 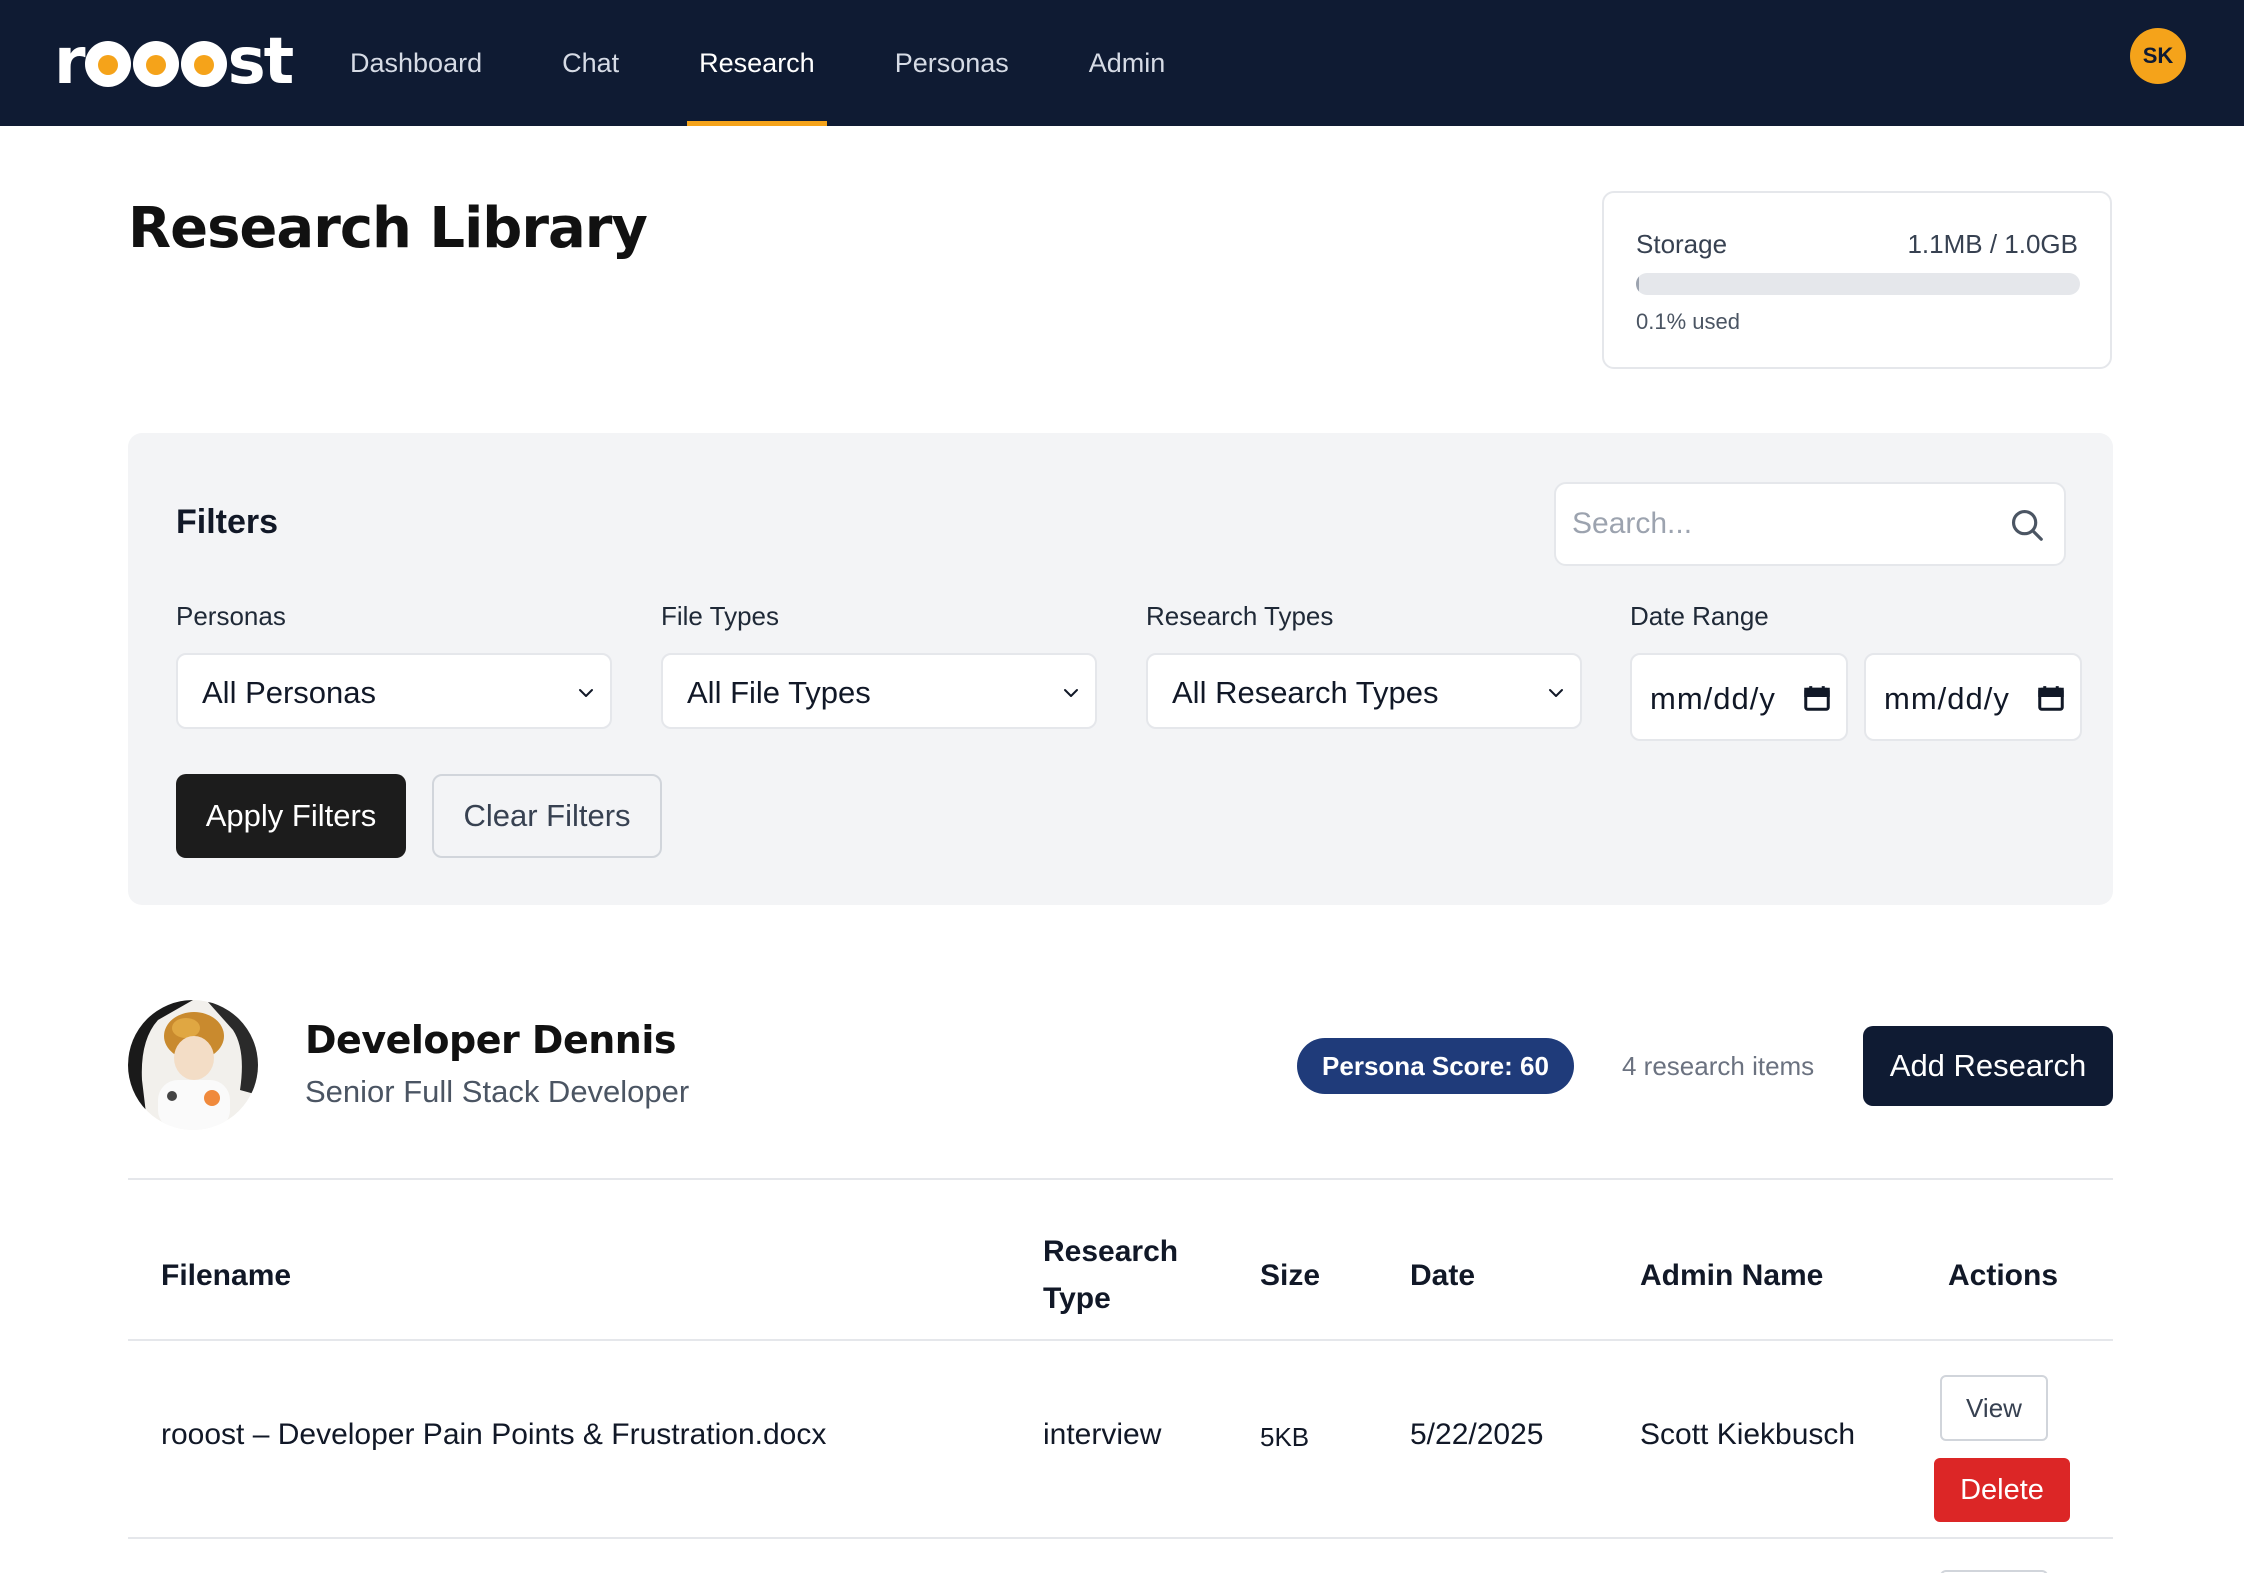 I want to click on storage-amount: 1.1MB / 1.0GB, so click(x=1992, y=244).